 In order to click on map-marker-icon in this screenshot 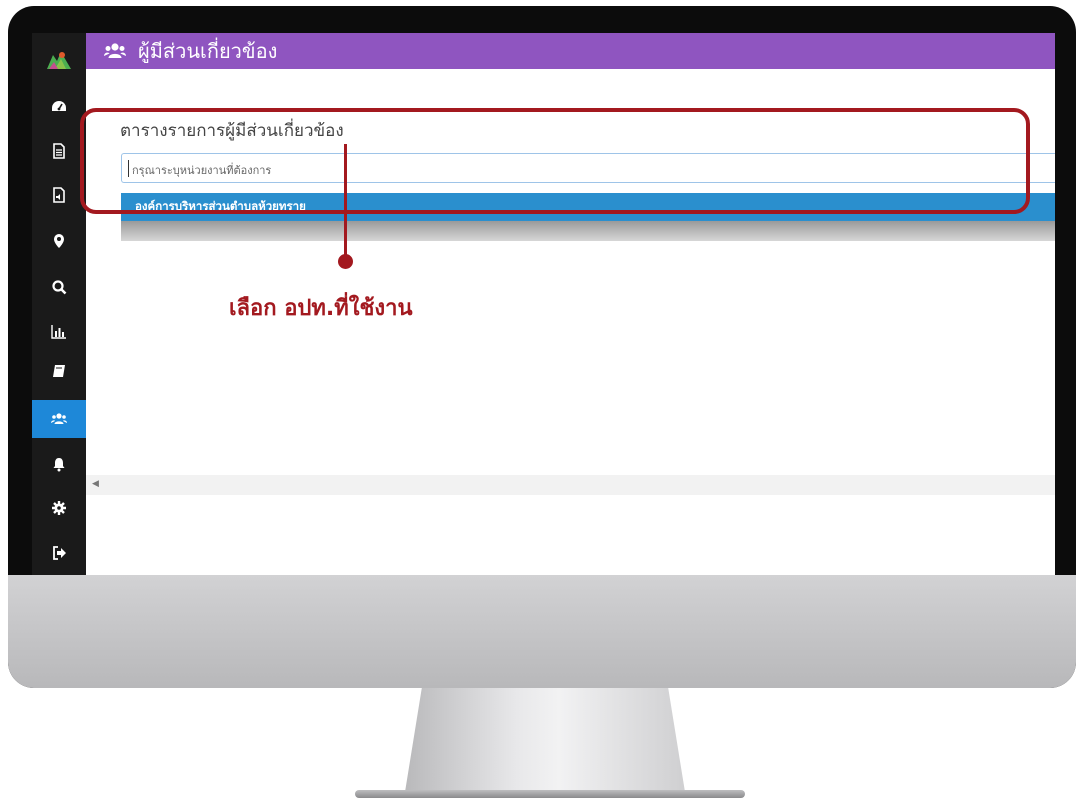, I will do `click(59, 241)`.